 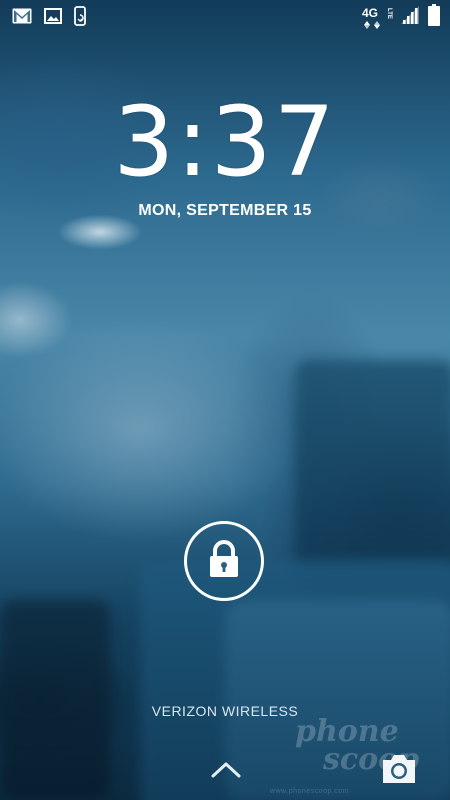 I want to click on gallery-icon, so click(x=53, y=18).